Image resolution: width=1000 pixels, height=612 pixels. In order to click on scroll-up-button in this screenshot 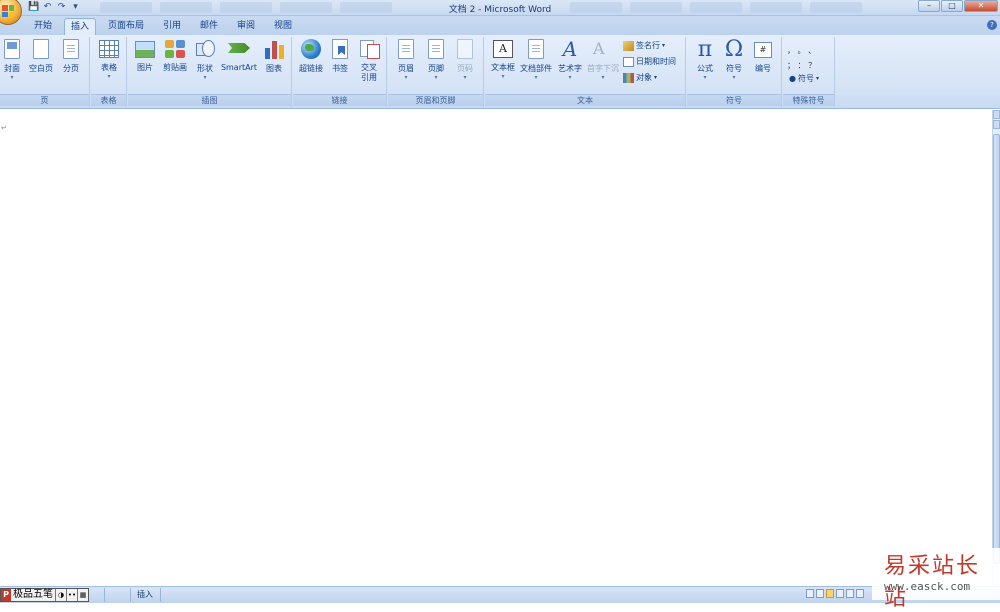, I will do `click(996, 114)`.